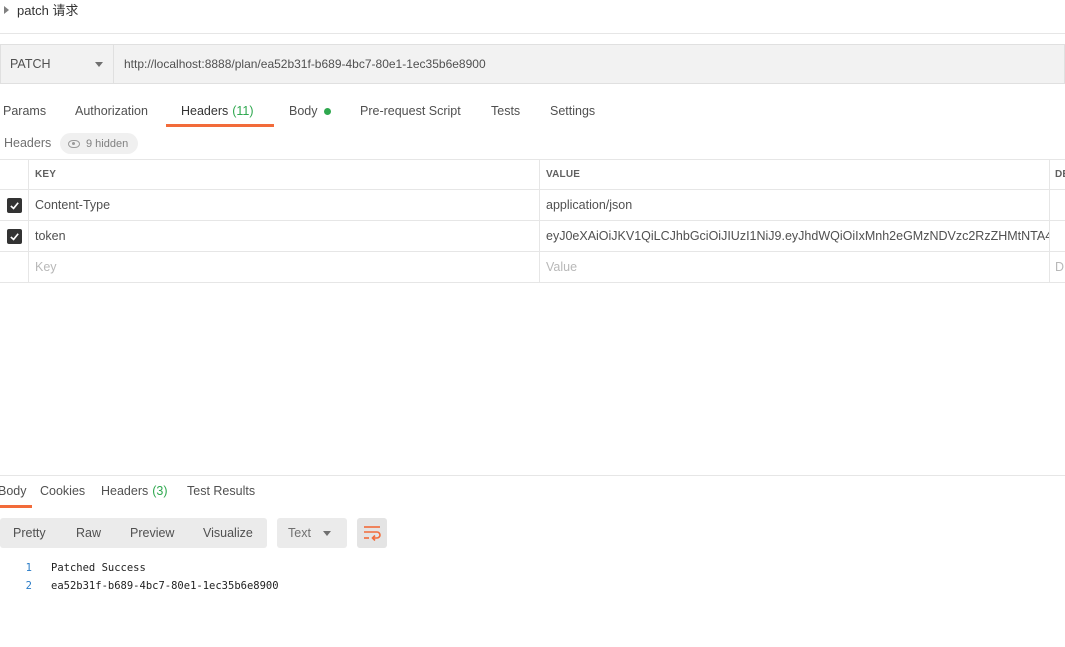 This screenshot has width=1065, height=647. I want to click on tab-body: Body, so click(310, 111).